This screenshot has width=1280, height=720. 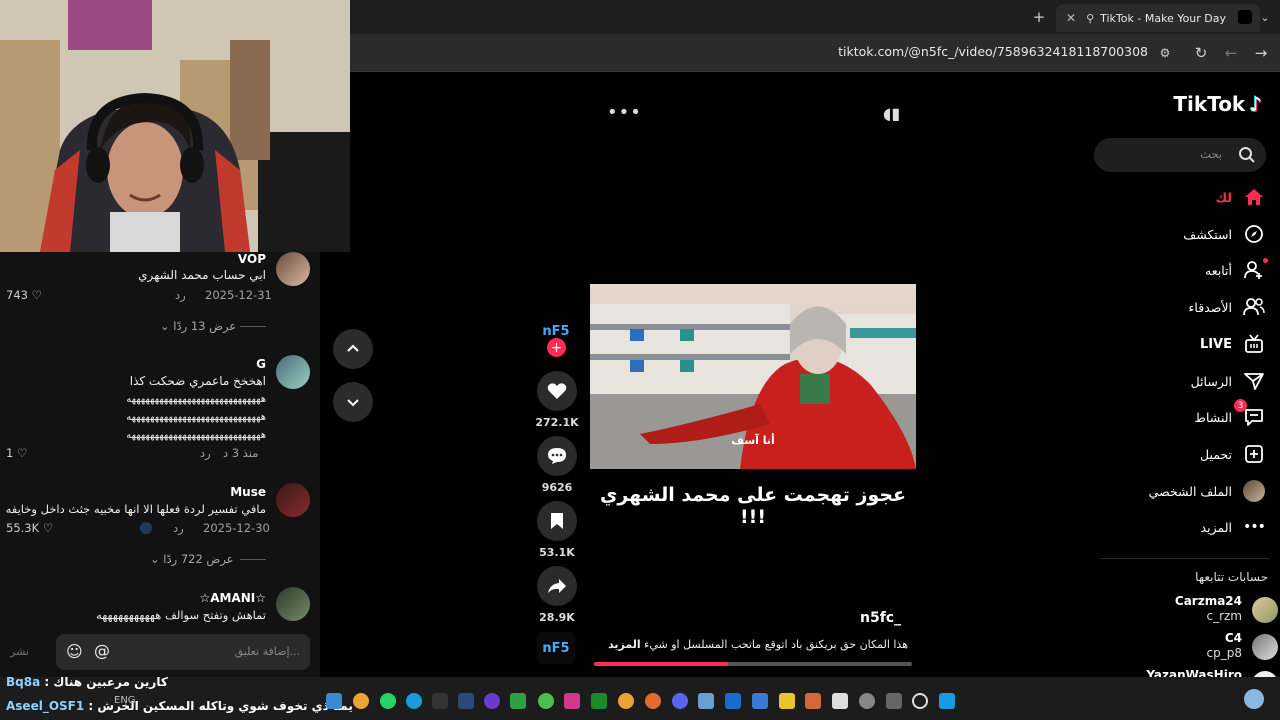 I want to click on sidebar-item-label: أتابعه, so click(x=1218, y=270).